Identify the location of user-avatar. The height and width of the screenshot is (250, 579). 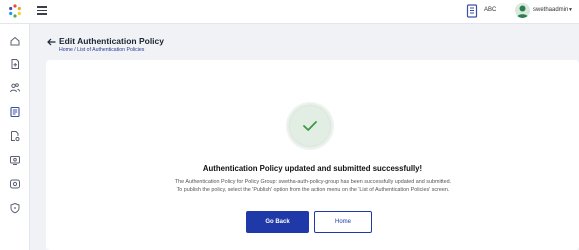
(522, 10).